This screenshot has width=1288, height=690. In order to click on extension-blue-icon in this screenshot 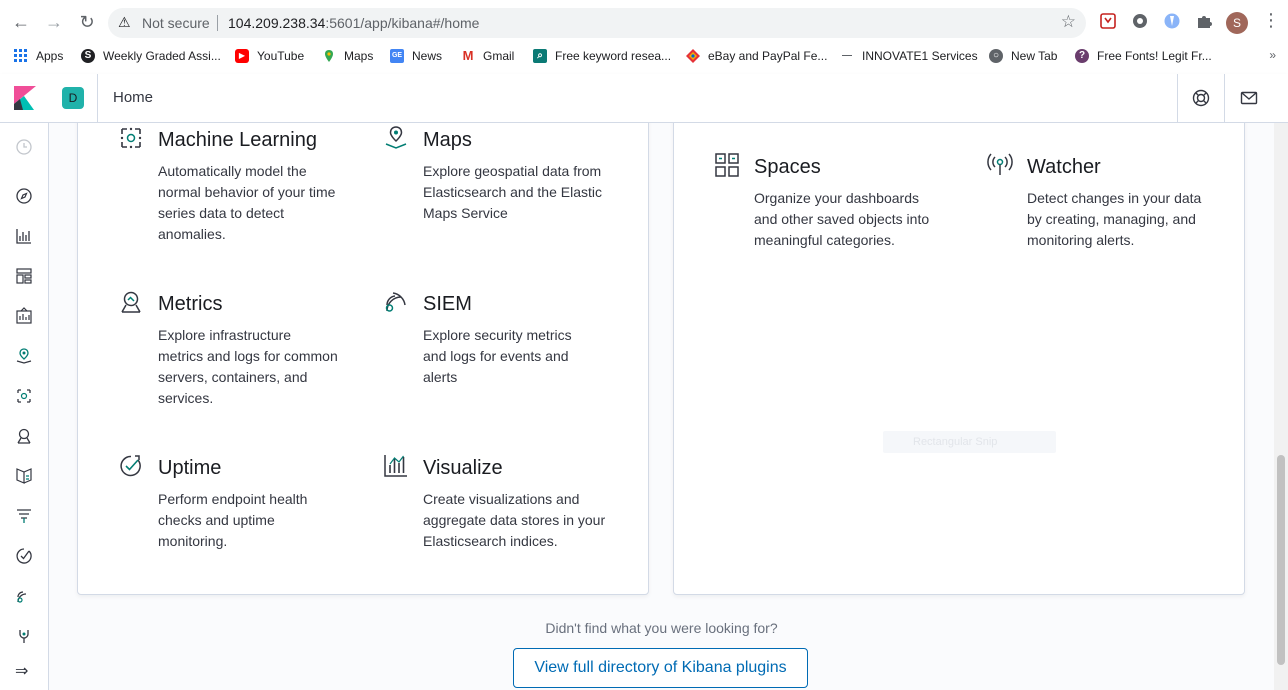, I will do `click(1172, 21)`.